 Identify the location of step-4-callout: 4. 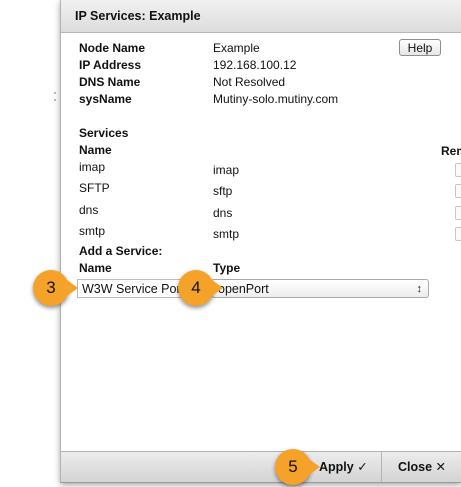
(200, 288).